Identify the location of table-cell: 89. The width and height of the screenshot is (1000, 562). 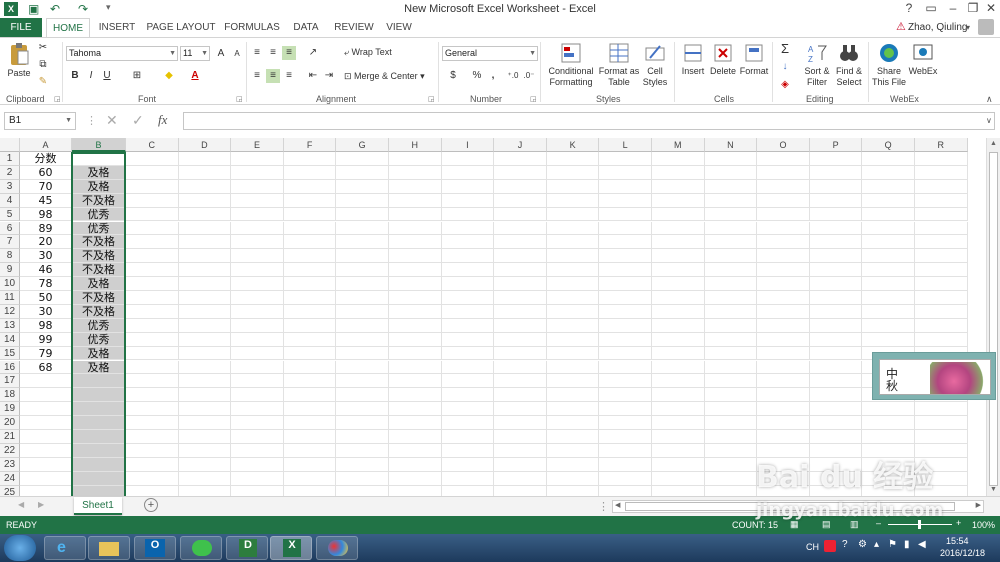
(46, 228).